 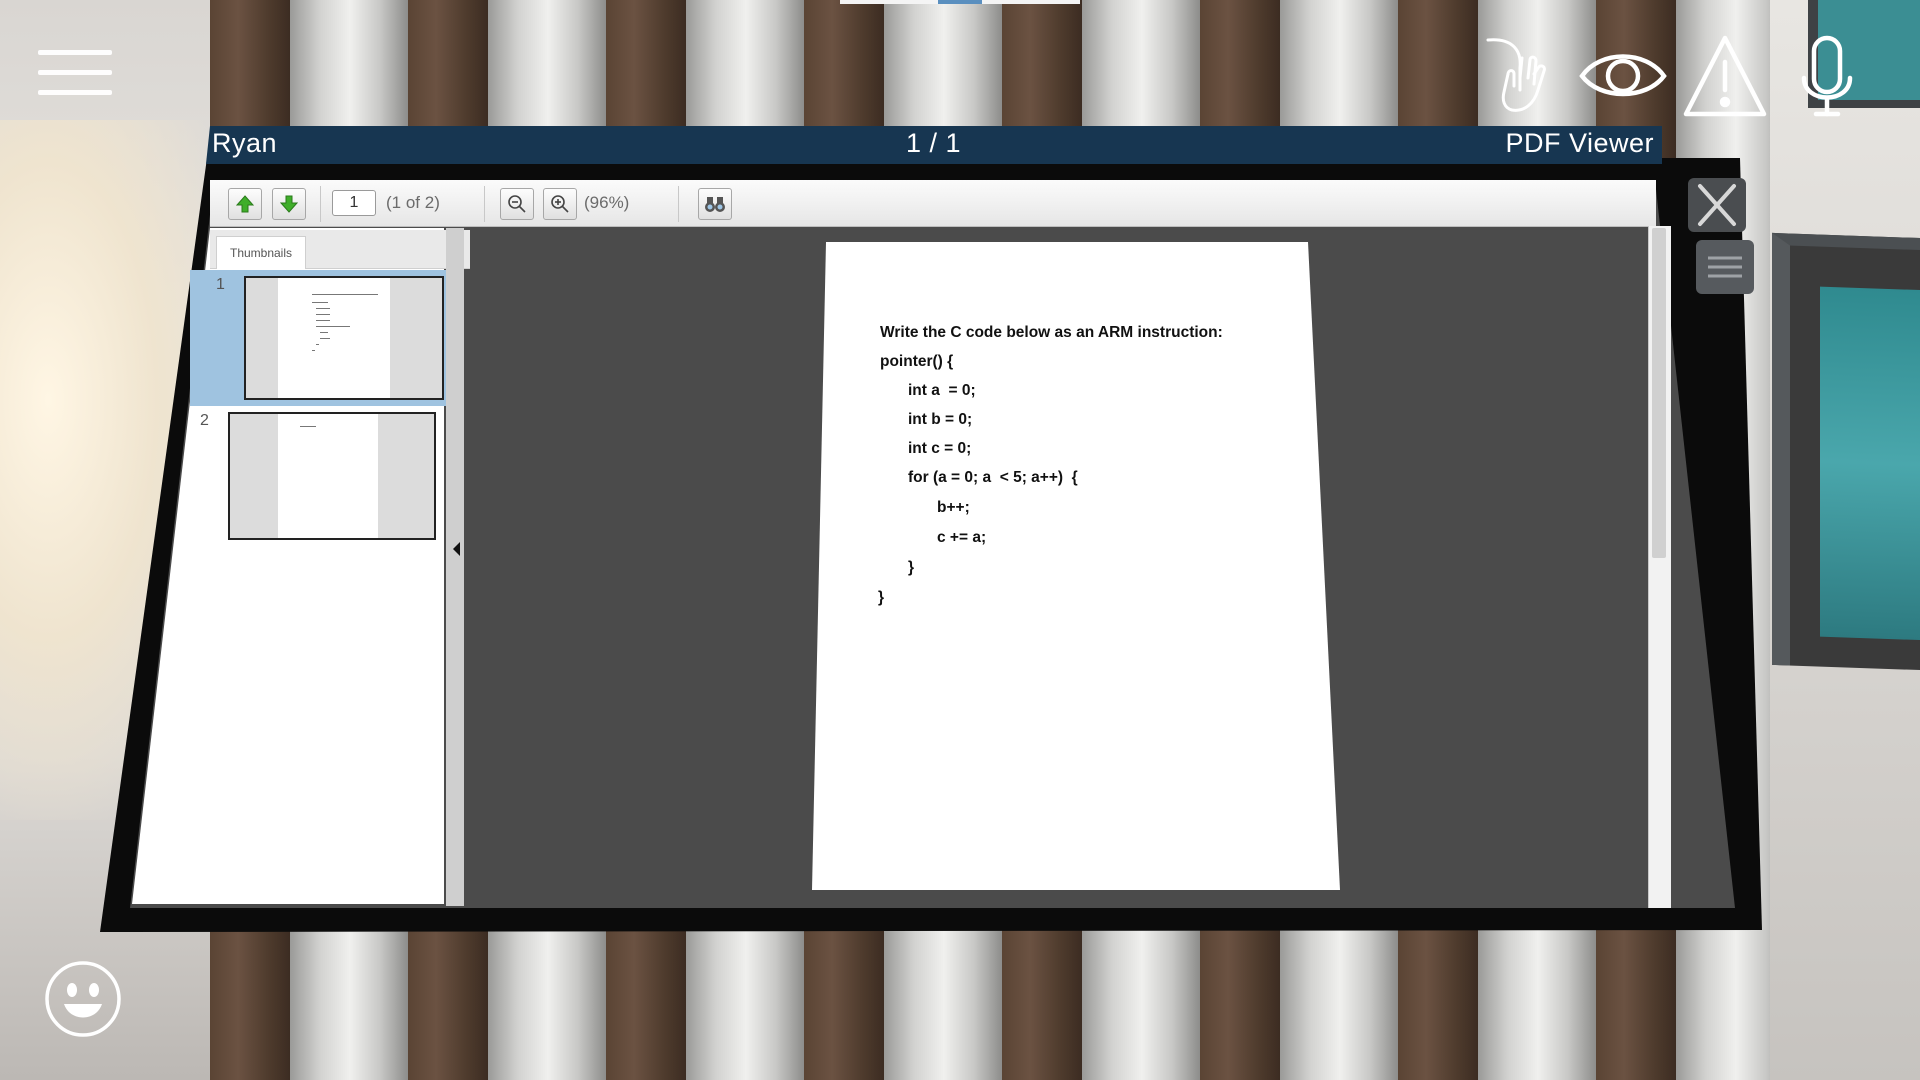 I want to click on document-line: int a = 0;, so click(x=942, y=390).